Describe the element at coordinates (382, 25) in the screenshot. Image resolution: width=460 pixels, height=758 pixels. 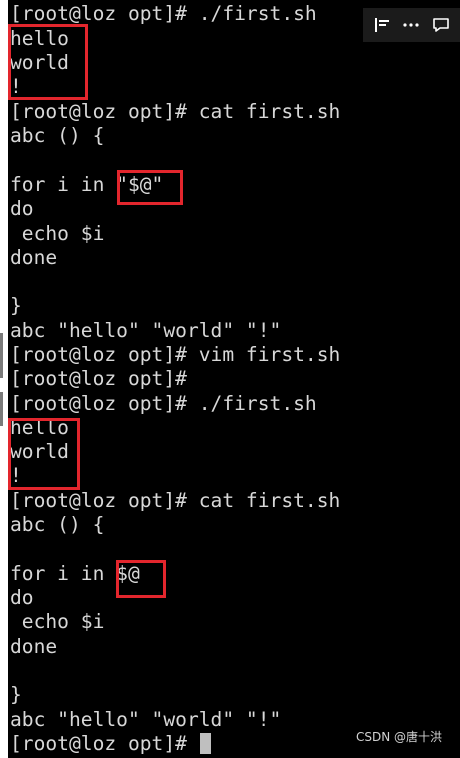
I see `align-left-icon` at that location.